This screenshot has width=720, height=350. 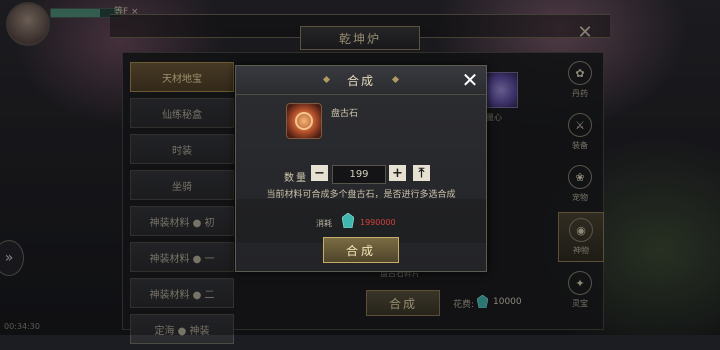 I want to click on max-button: ⤒, so click(x=421, y=173).